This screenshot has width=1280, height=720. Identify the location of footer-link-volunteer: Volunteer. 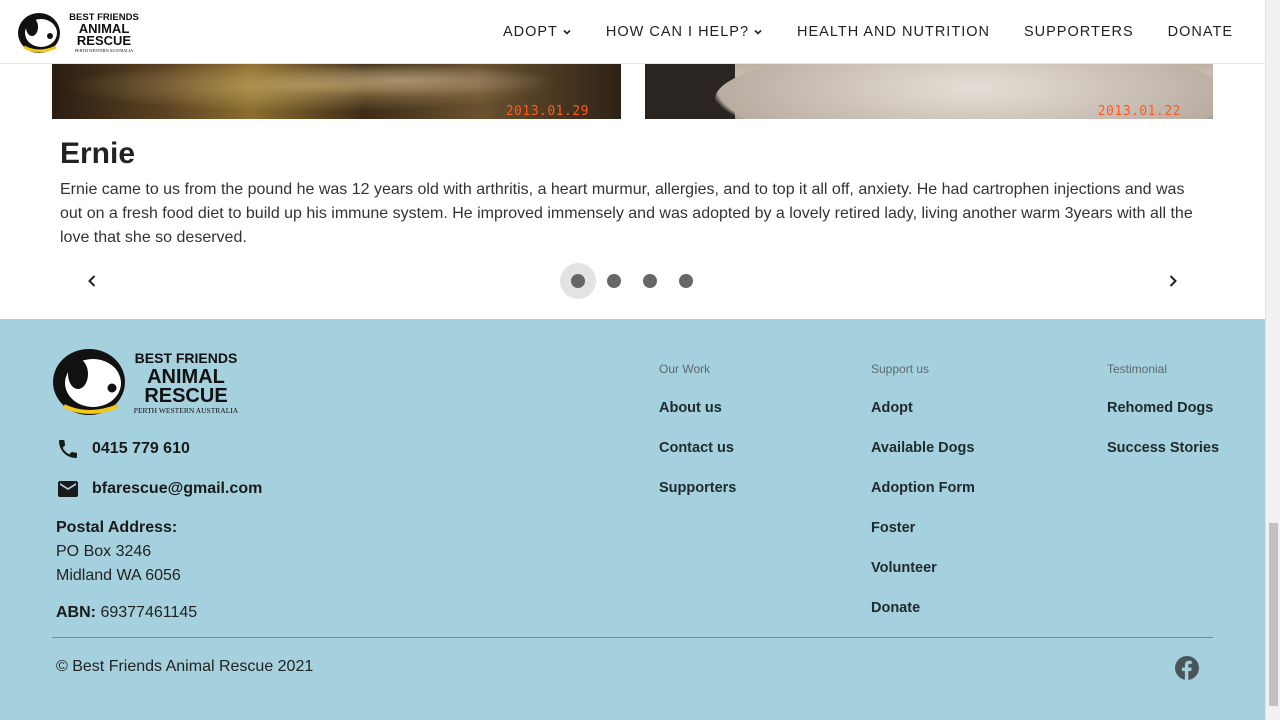
(923, 580).